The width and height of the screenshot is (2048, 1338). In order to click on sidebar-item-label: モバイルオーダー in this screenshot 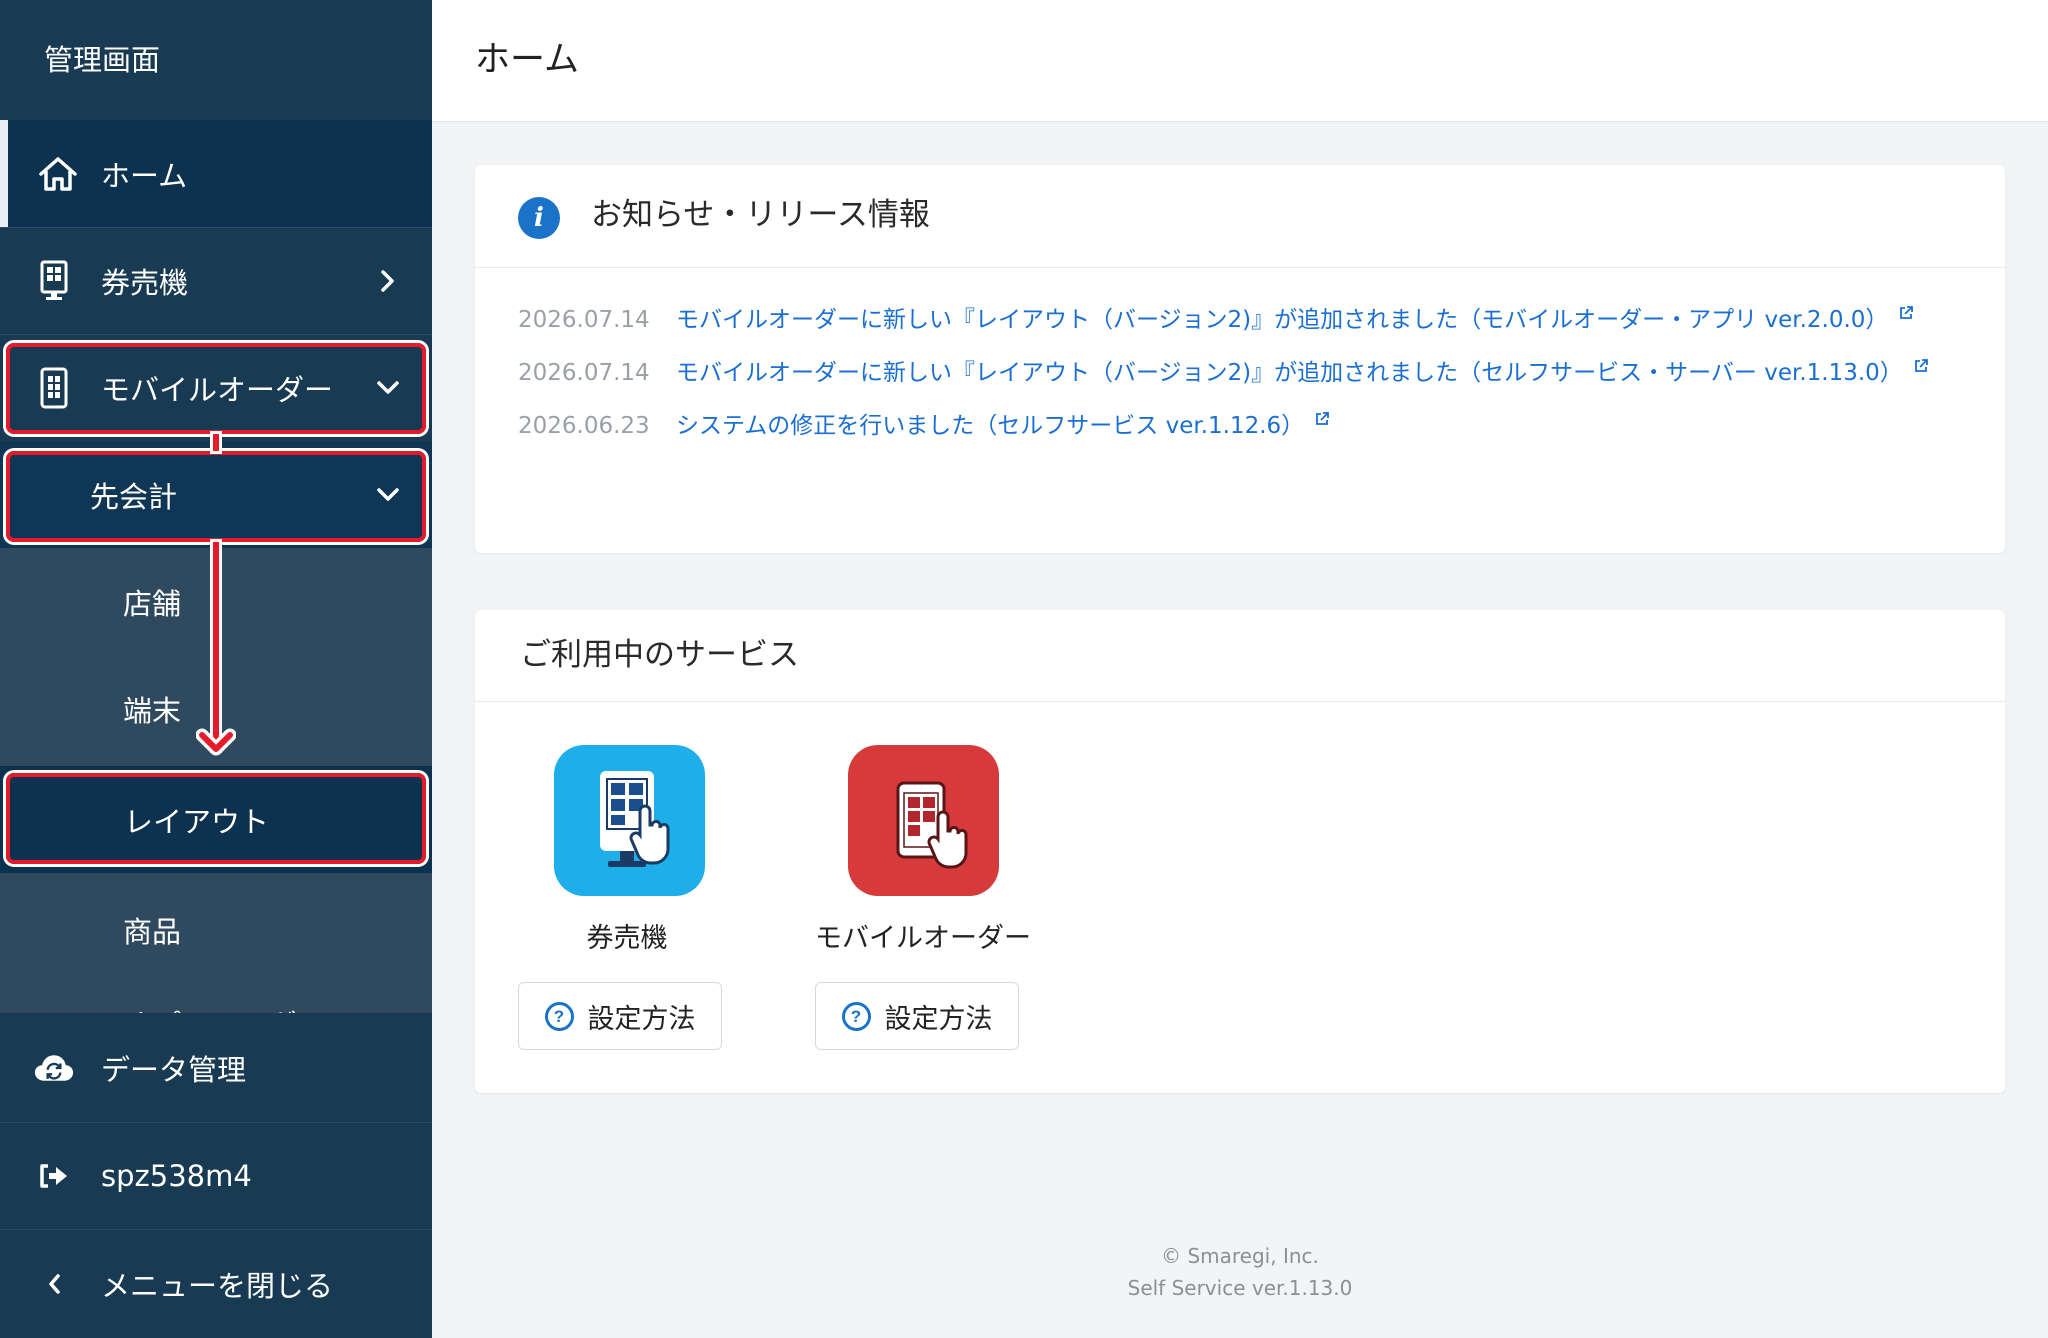, I will do `click(217, 390)`.